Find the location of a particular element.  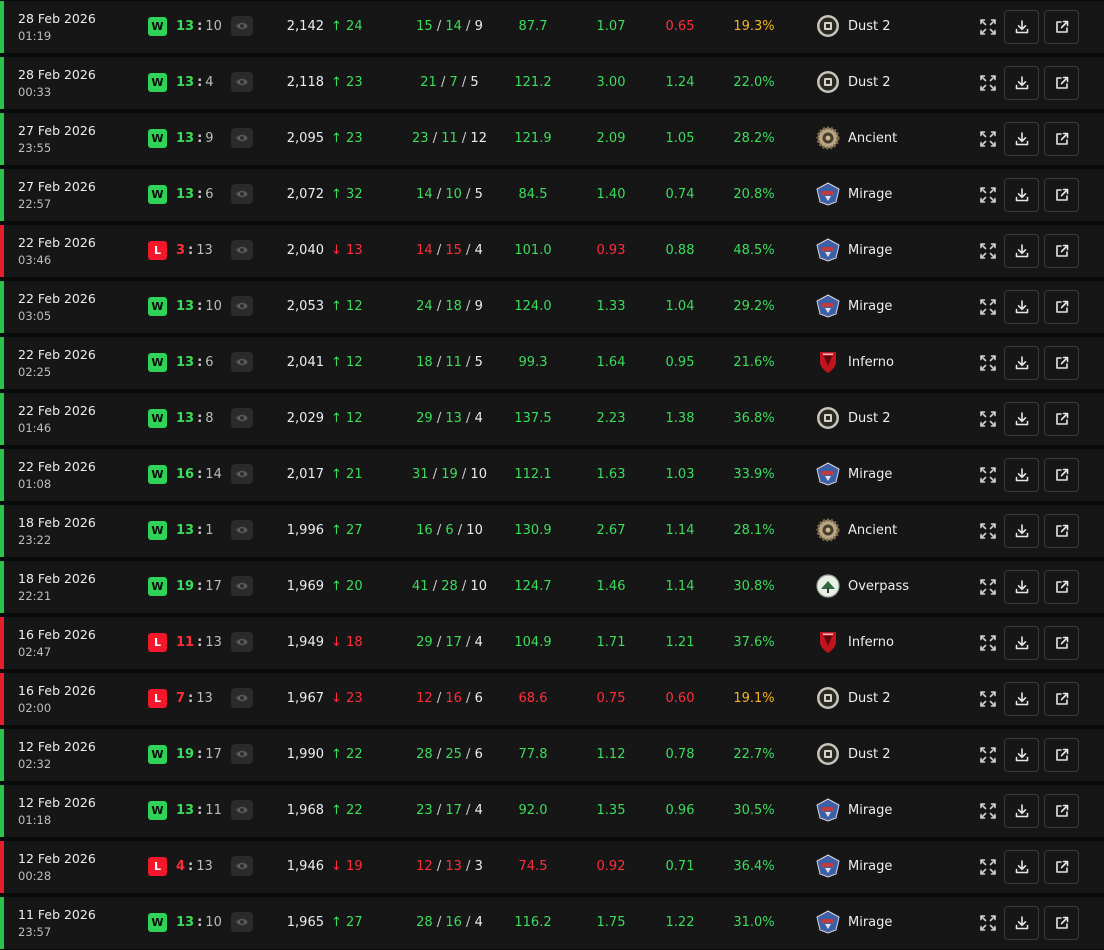

match-score: 16:14 is located at coordinates (199, 474).